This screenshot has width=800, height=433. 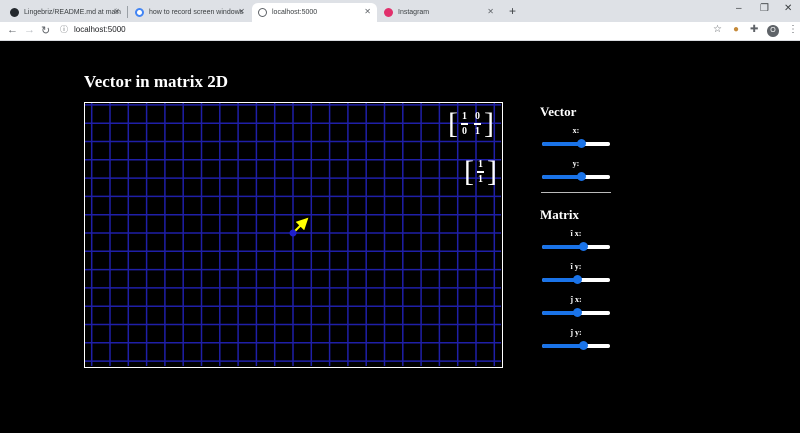 What do you see at coordinates (773, 31) in the screenshot?
I see `avatar: O` at bounding box center [773, 31].